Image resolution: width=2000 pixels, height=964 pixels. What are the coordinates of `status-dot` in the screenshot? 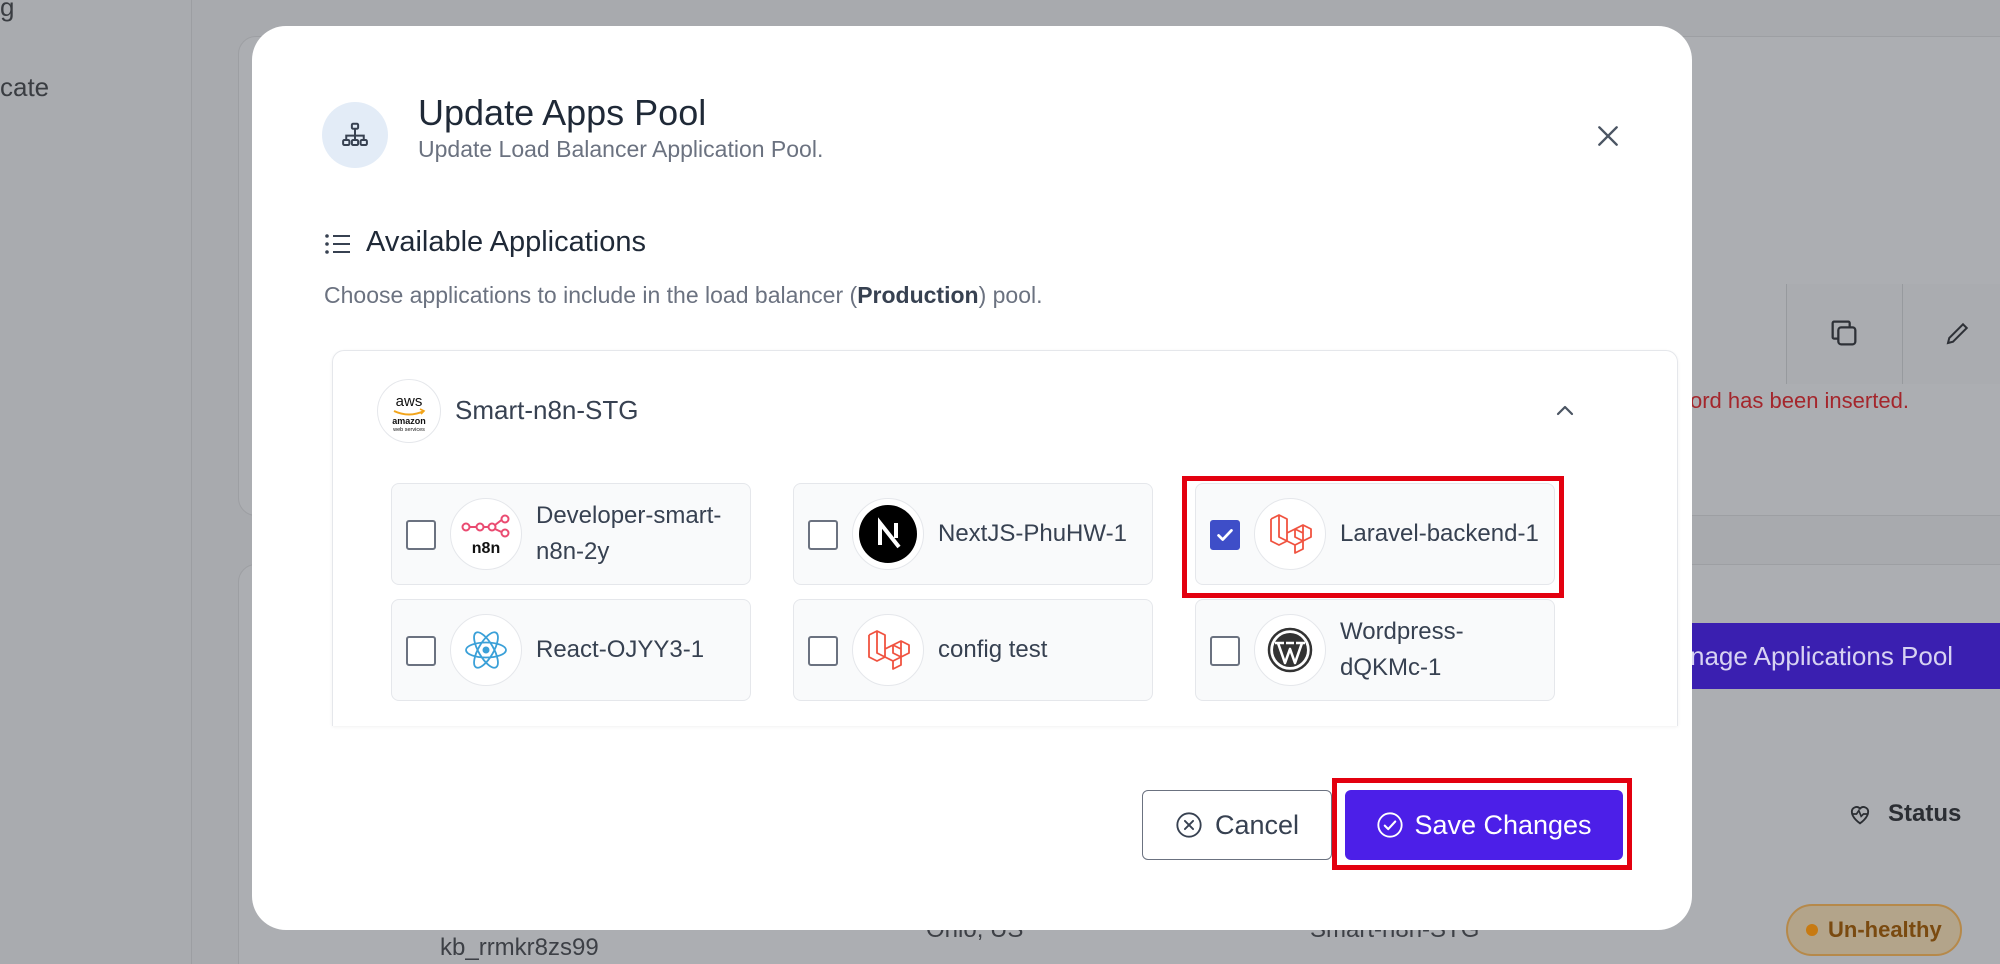 It's located at (1812, 930).